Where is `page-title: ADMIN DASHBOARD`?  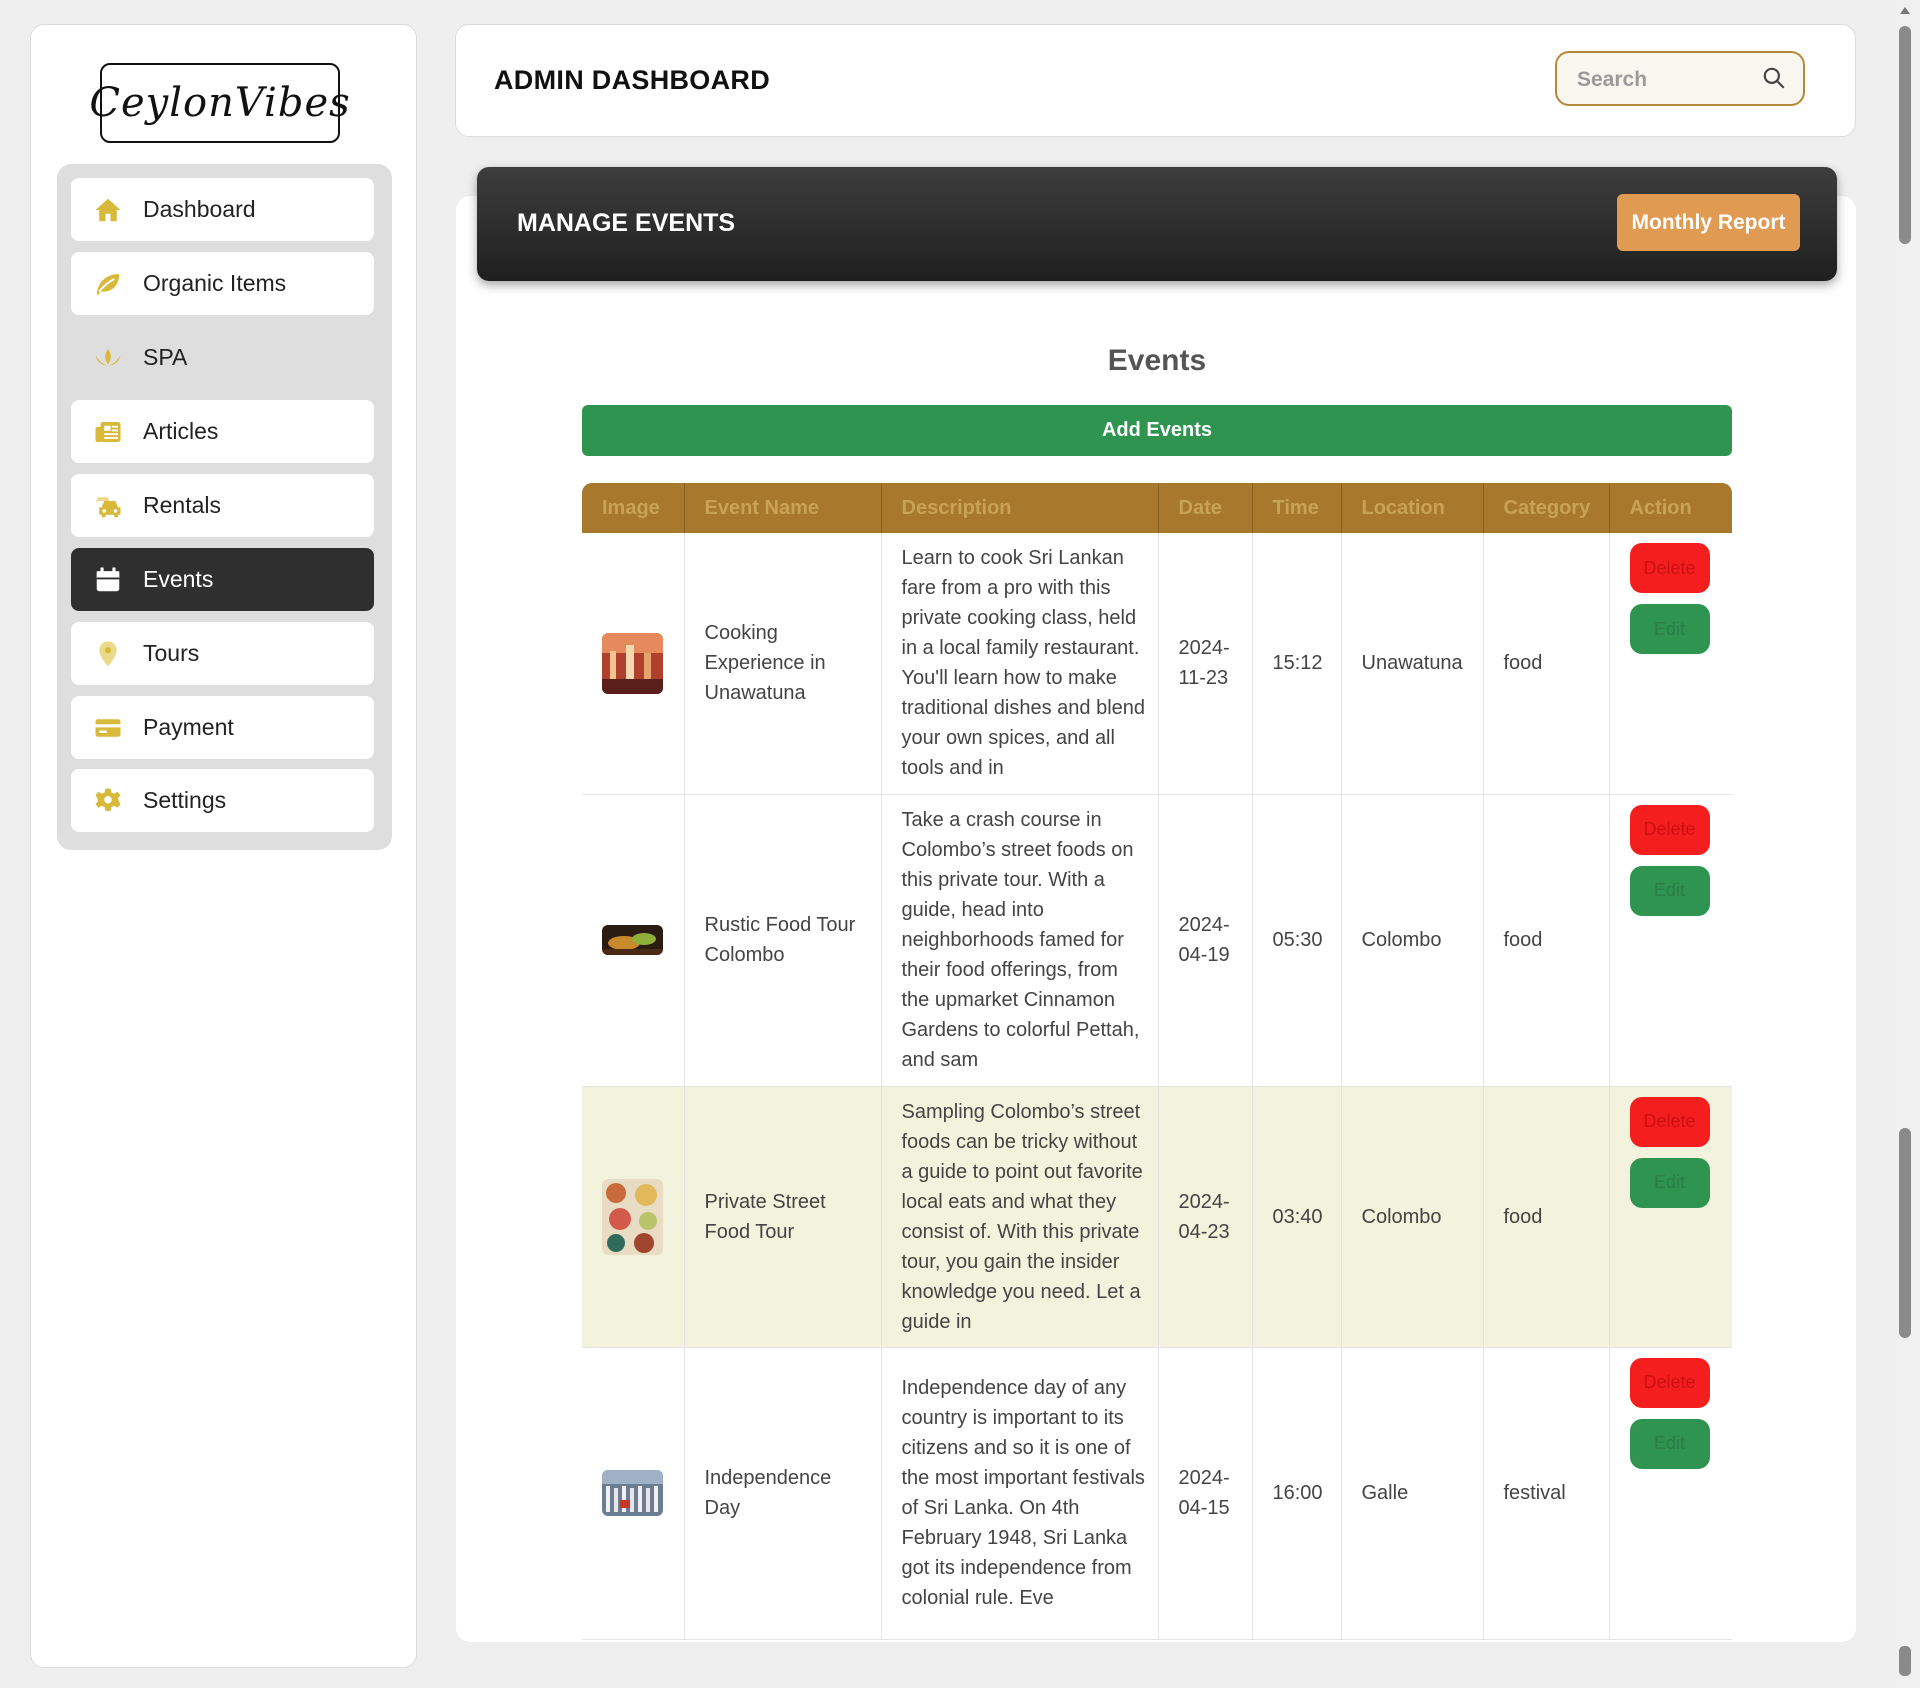
page-title: ADMIN DASHBOARD is located at coordinates (632, 80).